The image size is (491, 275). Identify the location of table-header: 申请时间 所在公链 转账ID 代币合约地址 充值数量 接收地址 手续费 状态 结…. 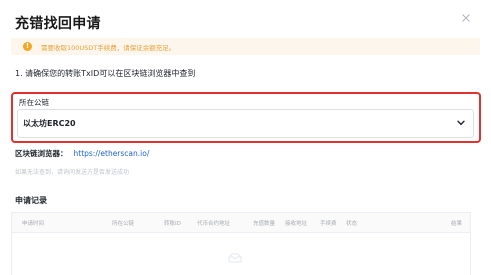
(241, 223).